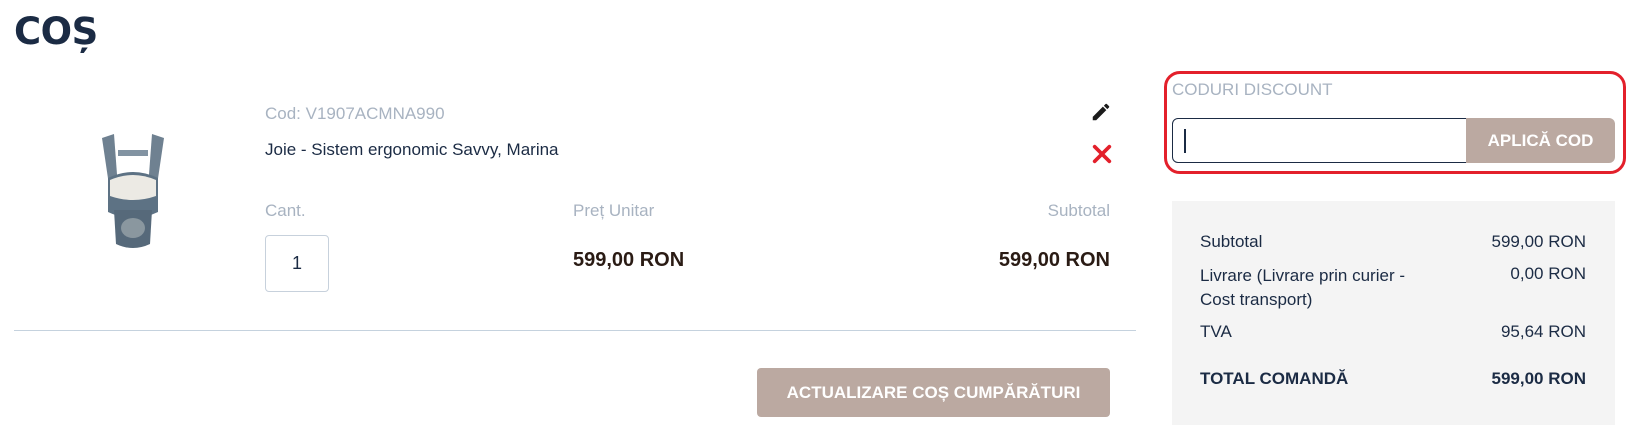 The image size is (1630, 425). Describe the element at coordinates (1102, 154) in the screenshot. I see `close-icon` at that location.